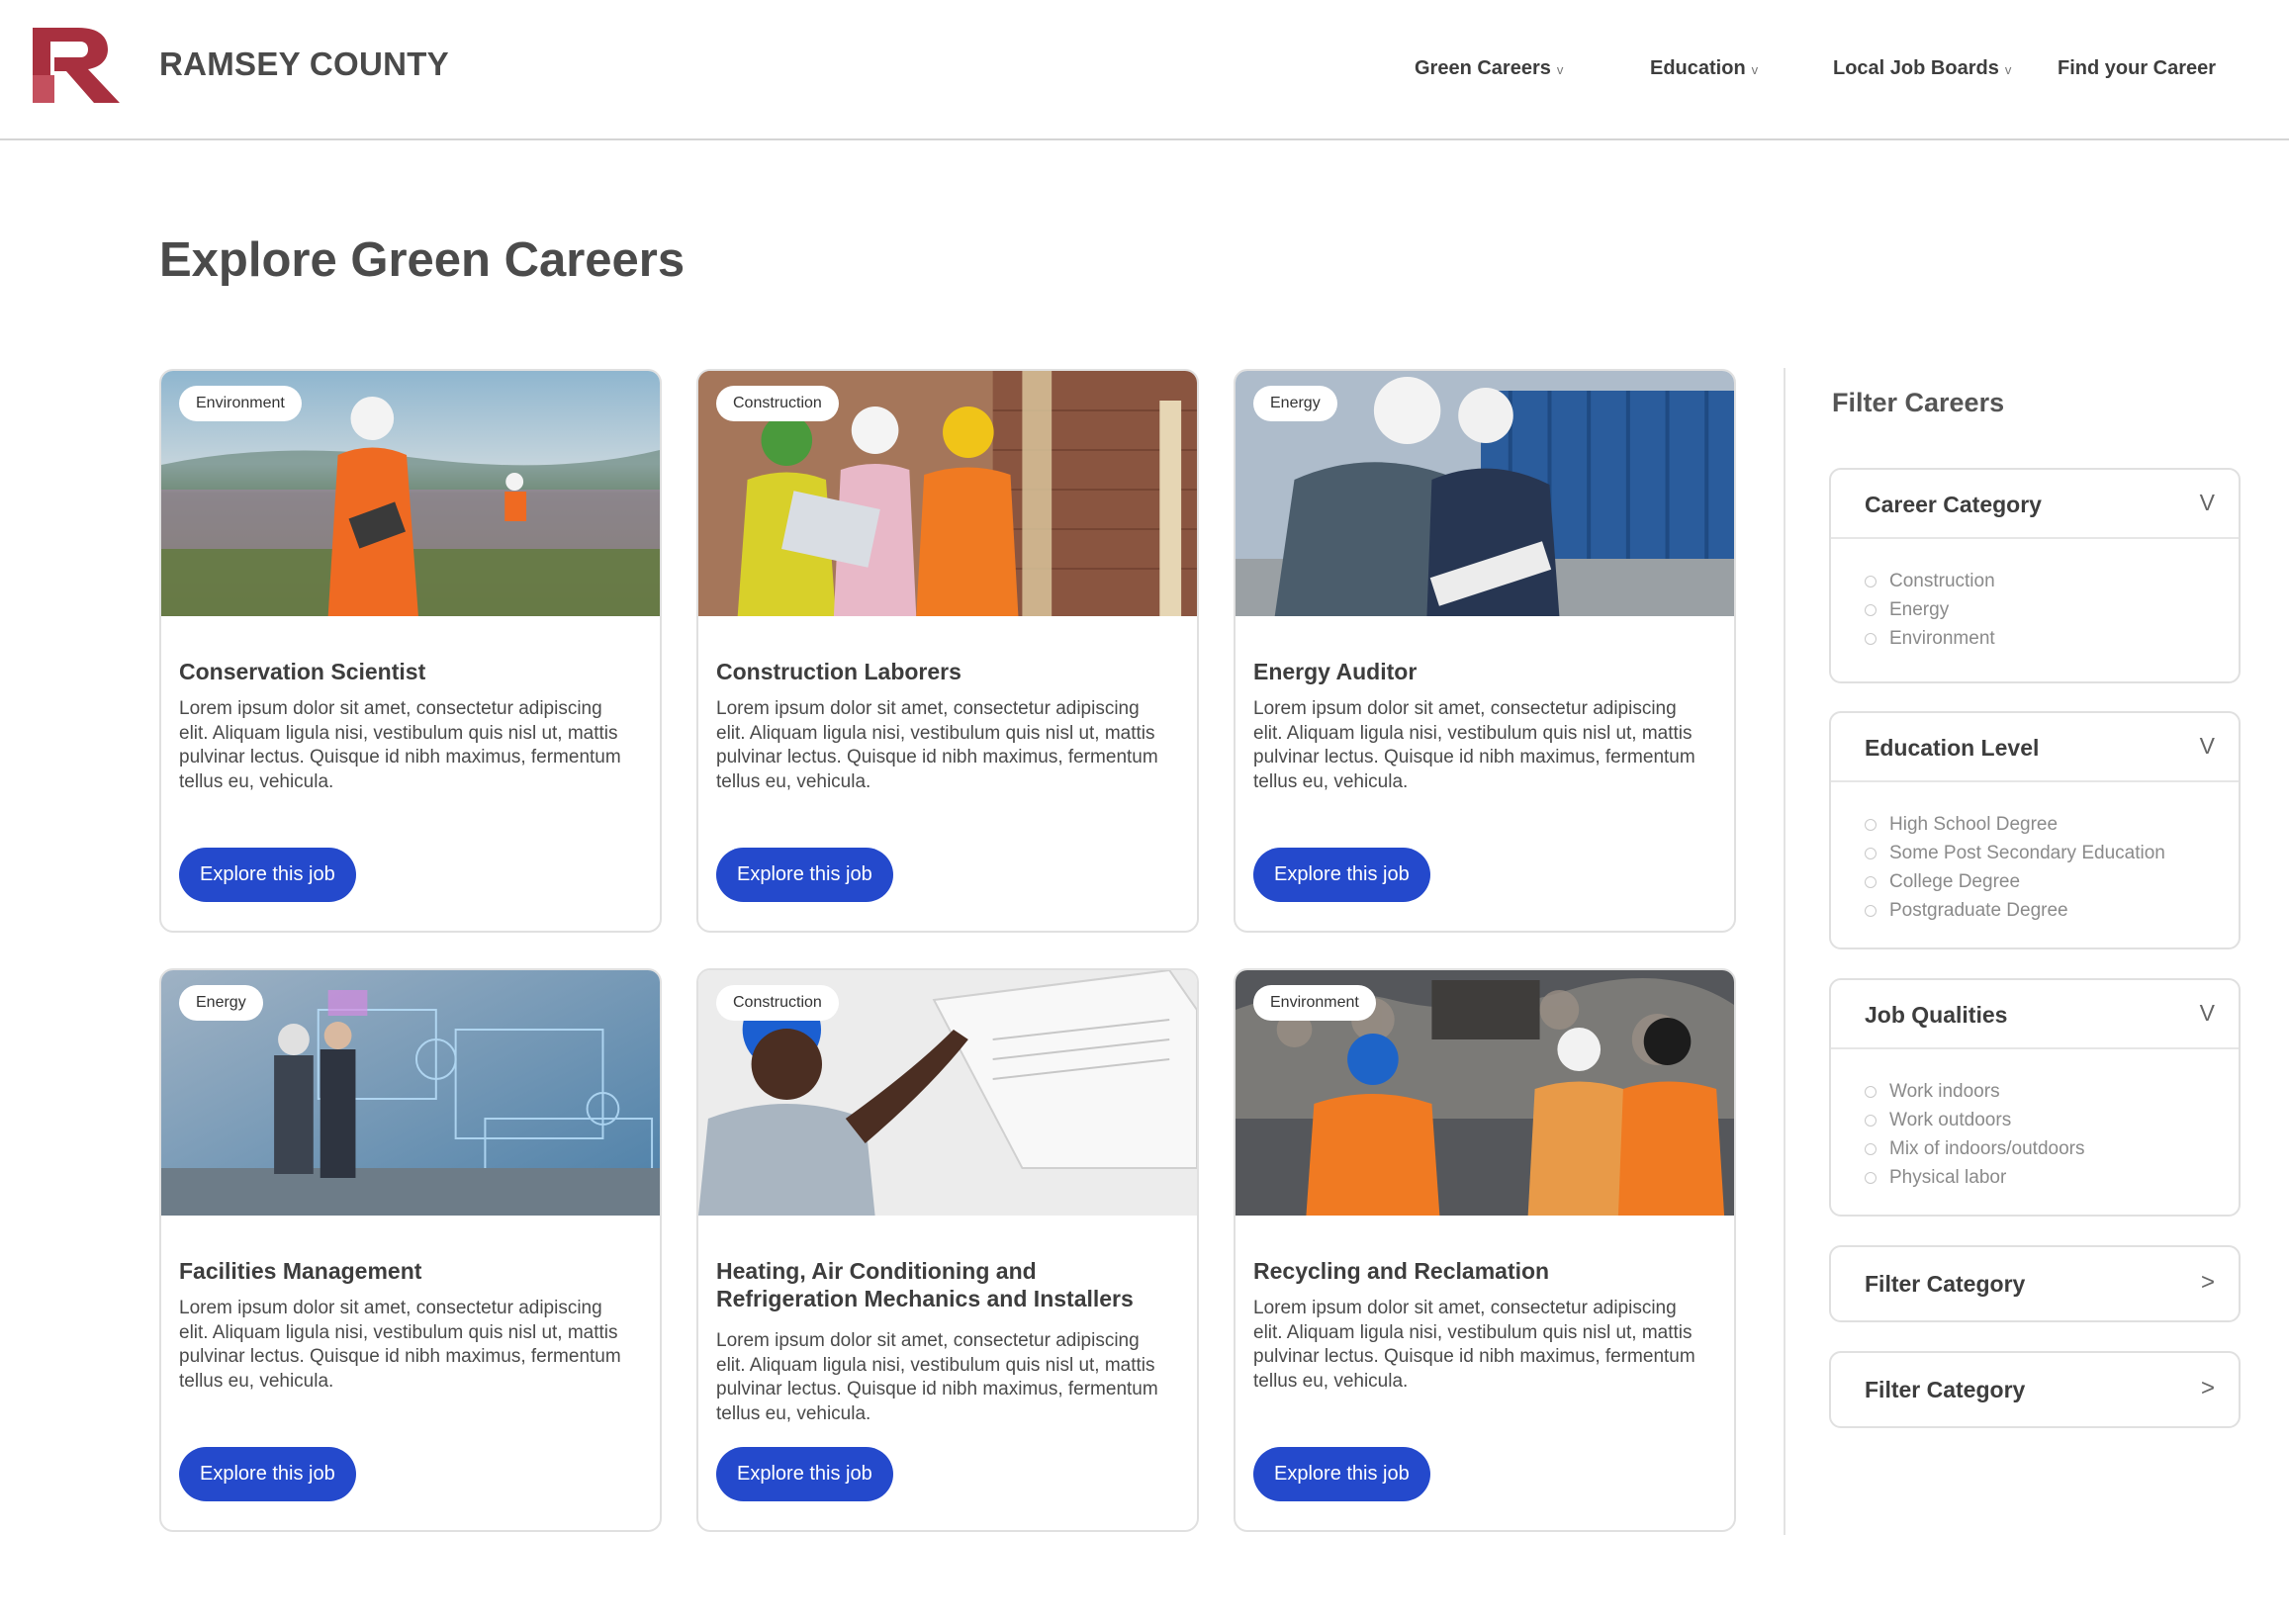  Describe the element at coordinates (1954, 504) in the screenshot. I see `filter-label: Career Category` at that location.